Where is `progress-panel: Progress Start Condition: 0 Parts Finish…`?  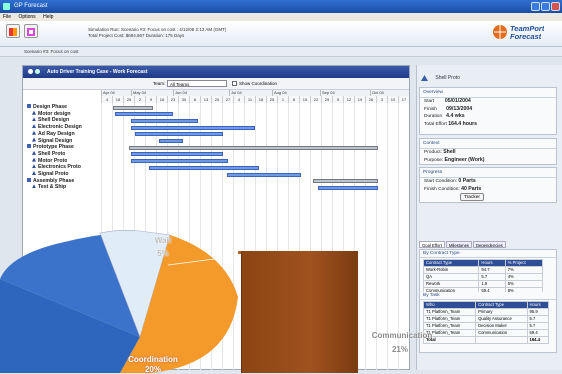
progress-panel: Progress Start Condition: 0 Parts Finish… is located at coordinates (488, 185).